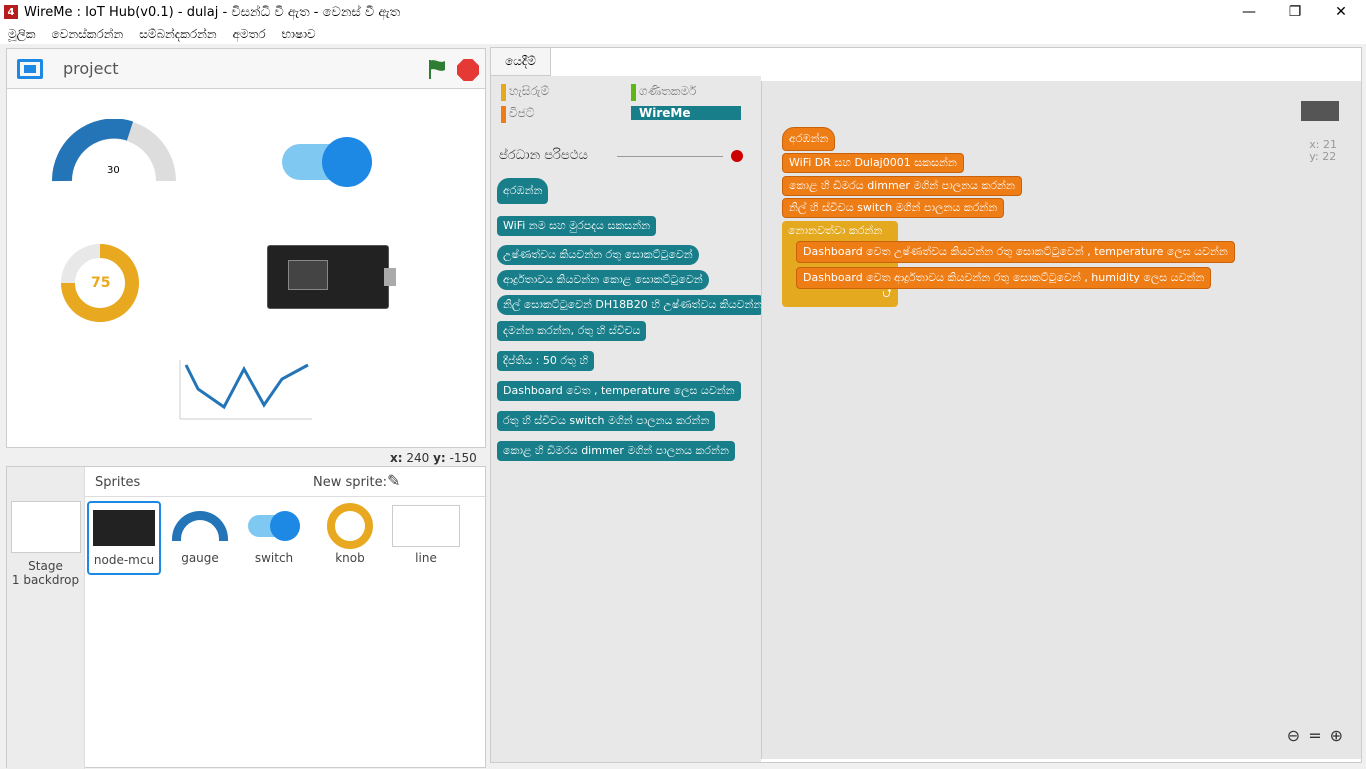  What do you see at coordinates (686, 113) in the screenshot?
I see `category-wireme: WireMe` at bounding box center [686, 113].